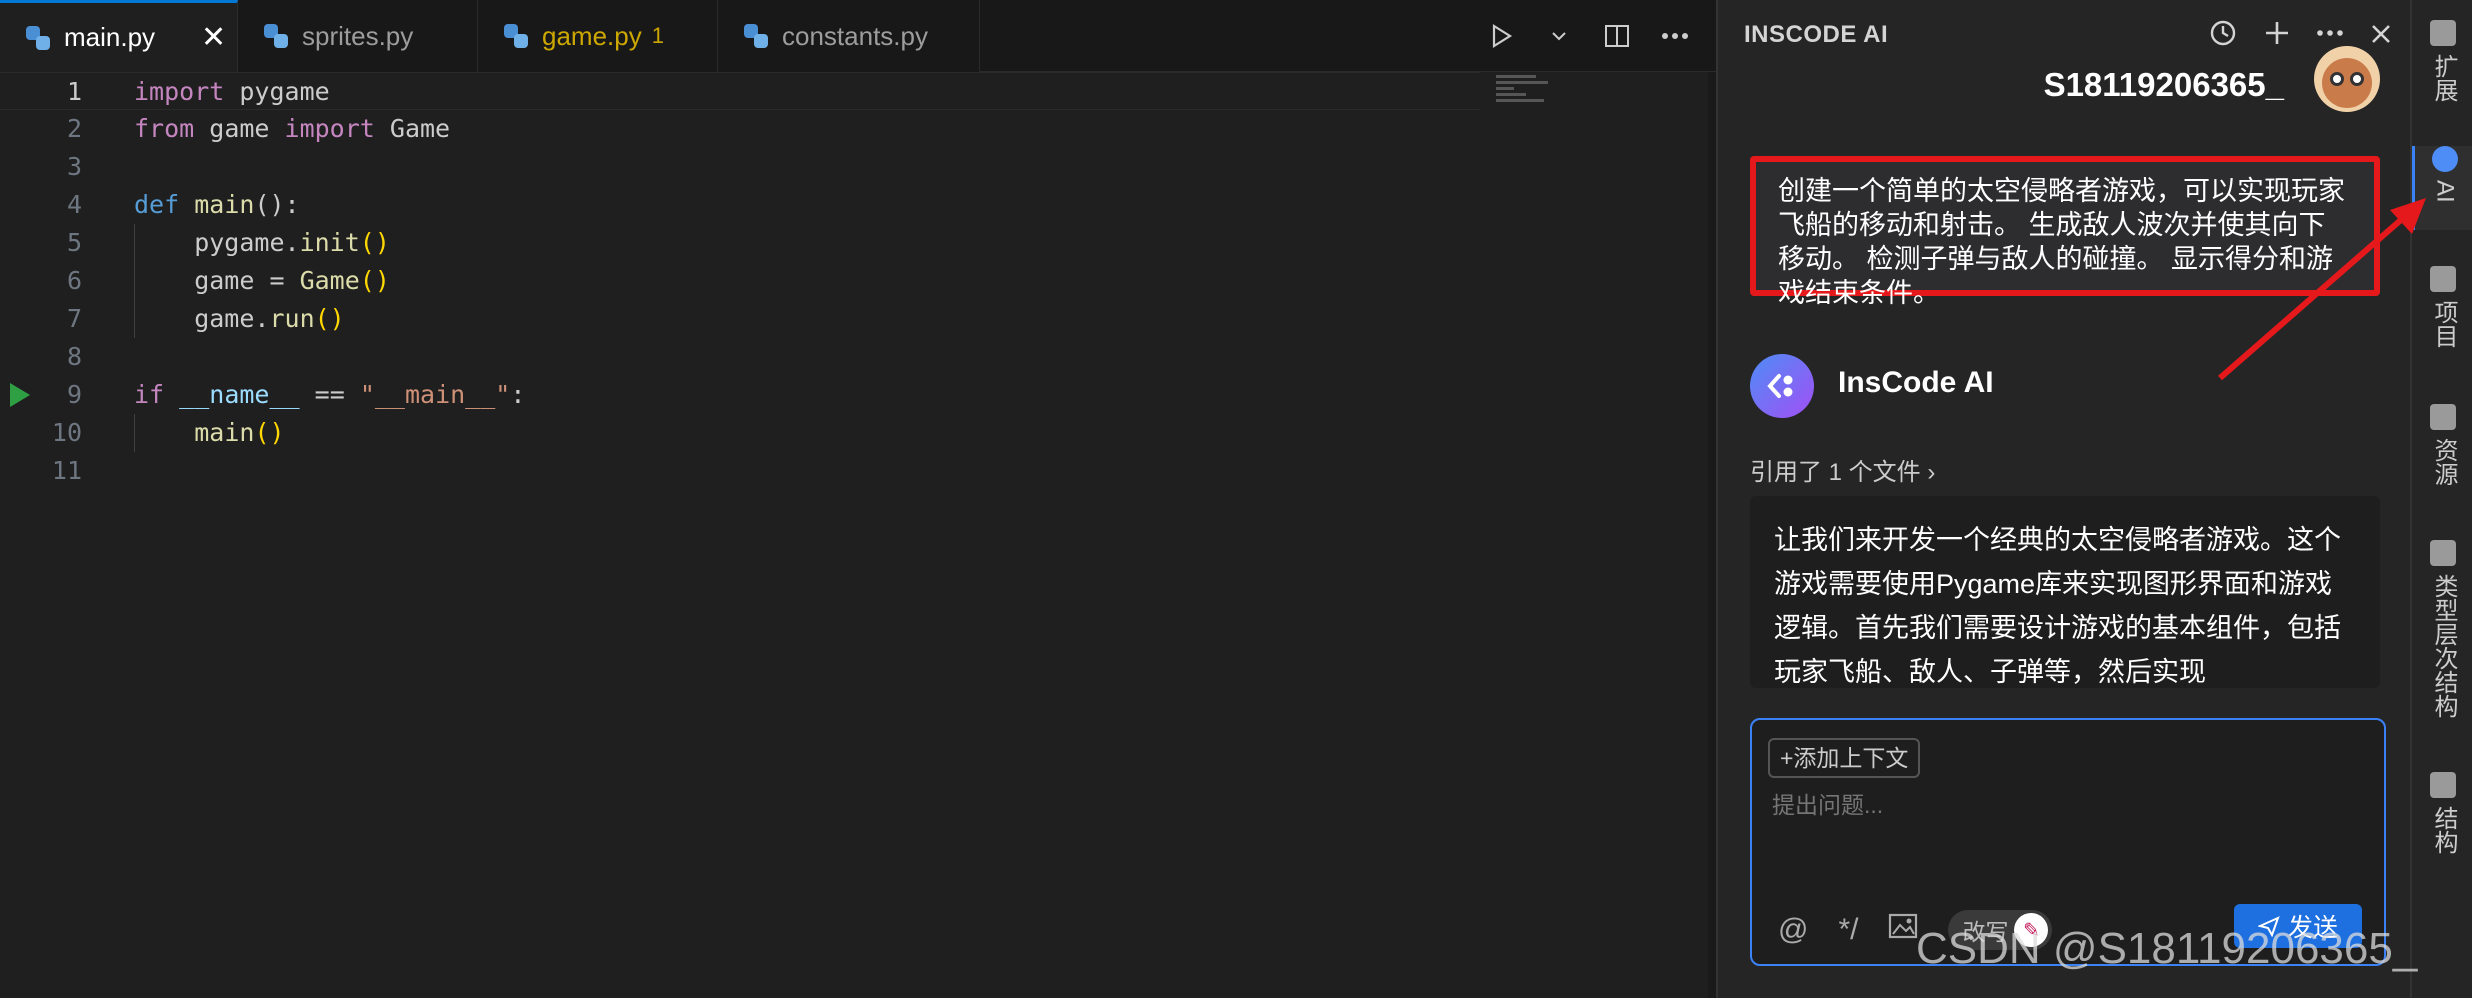 The width and height of the screenshot is (2472, 998). Describe the element at coordinates (1916, 382) in the screenshot. I see `assistant-name: InsCode AI` at that location.